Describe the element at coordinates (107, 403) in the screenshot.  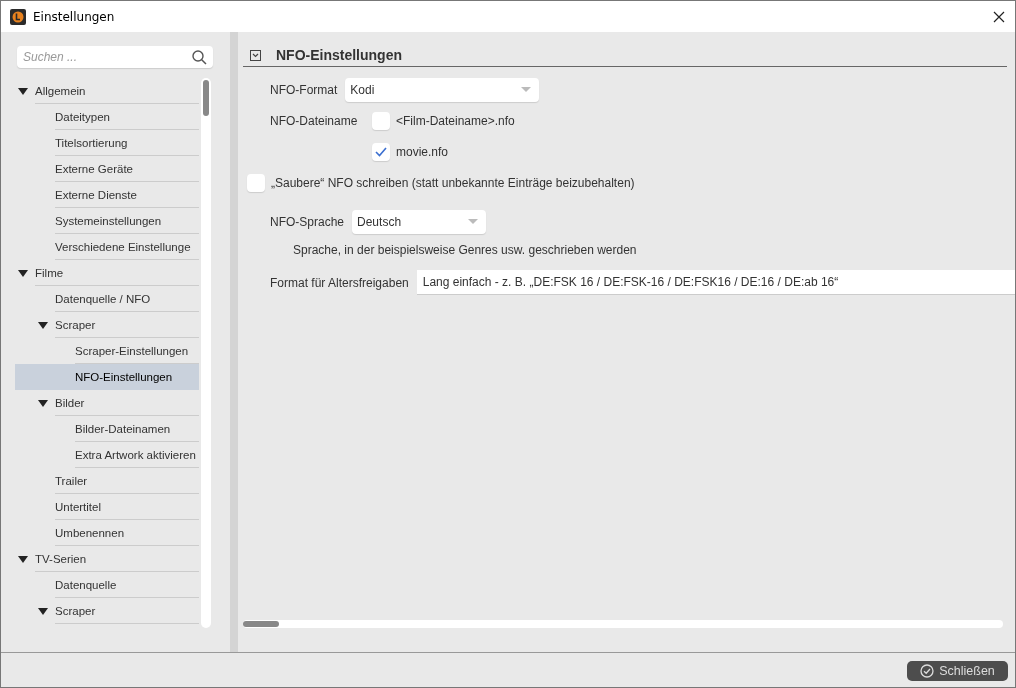
I see `tree-item: Bilder` at that location.